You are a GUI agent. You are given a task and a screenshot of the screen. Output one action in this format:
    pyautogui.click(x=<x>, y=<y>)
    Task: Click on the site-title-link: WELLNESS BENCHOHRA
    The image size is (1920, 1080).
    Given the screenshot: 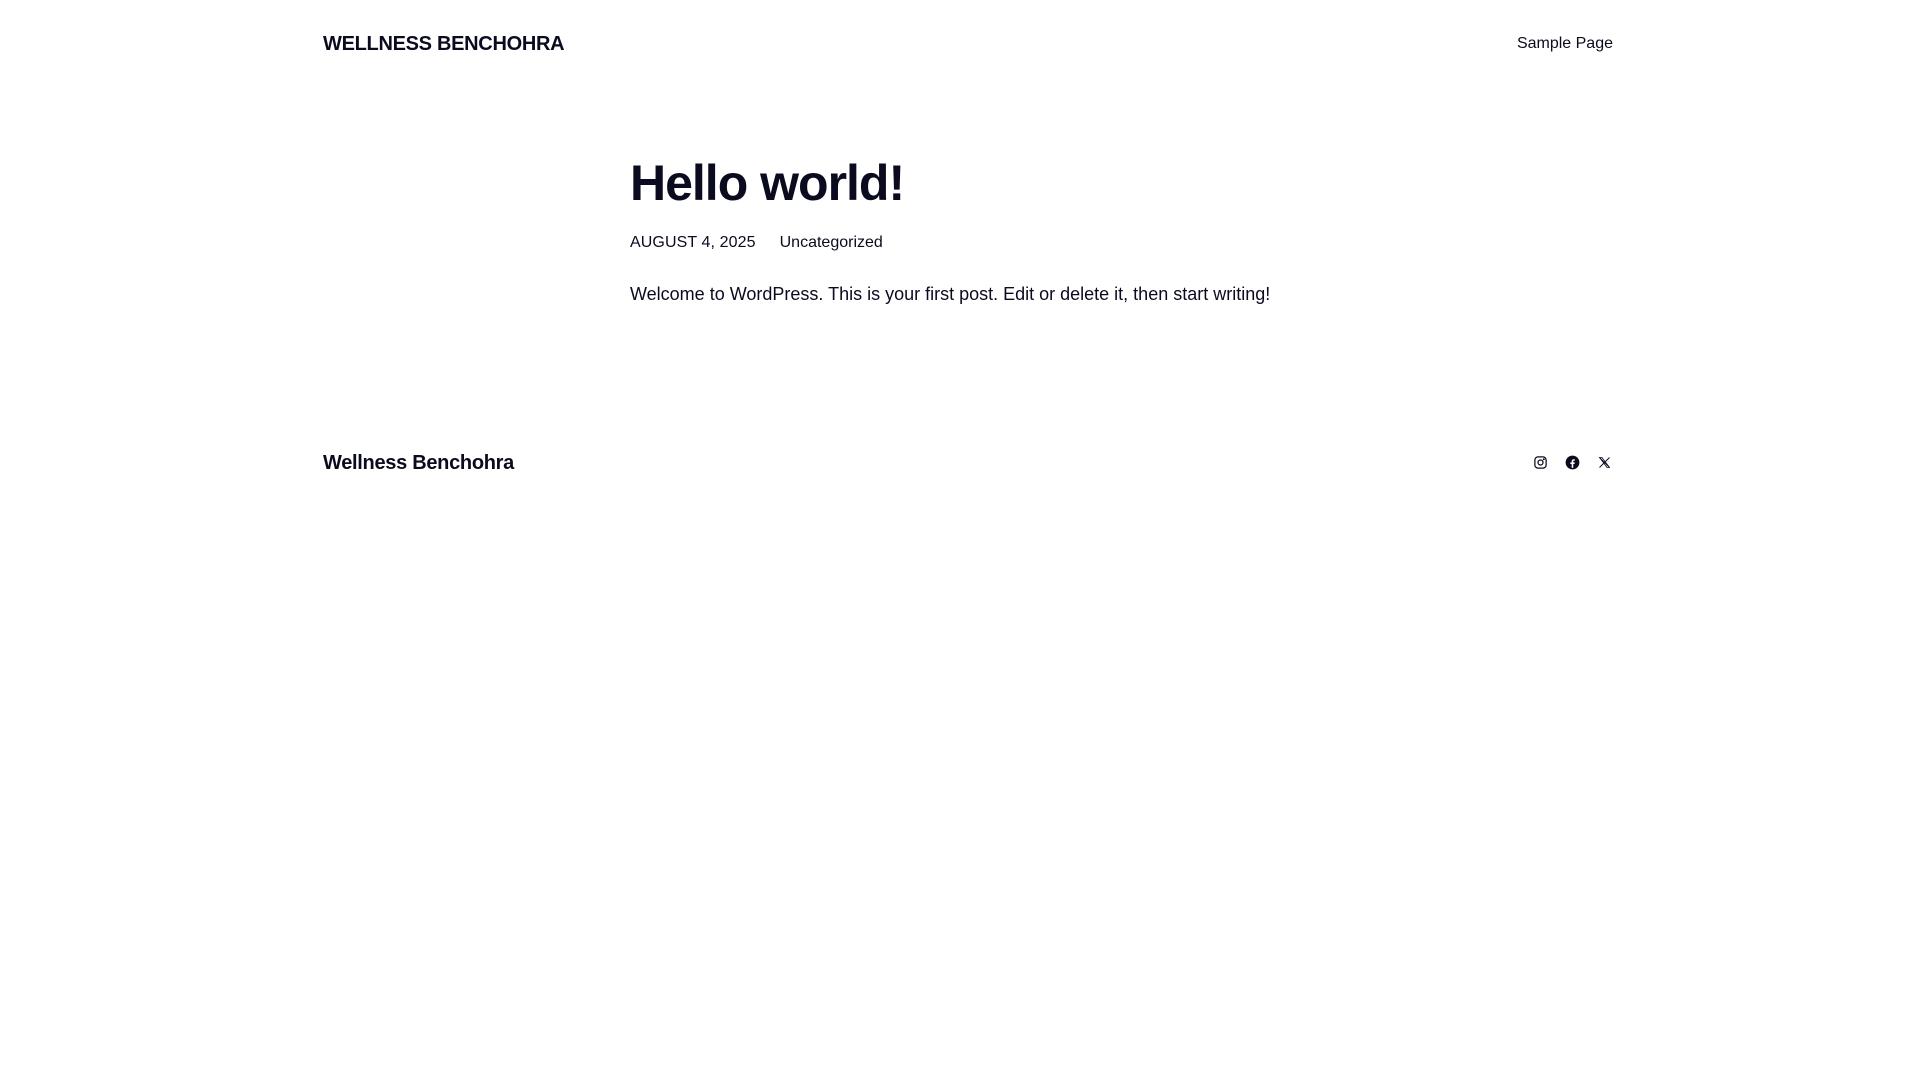 What is the action you would take?
    pyautogui.click(x=444, y=44)
    